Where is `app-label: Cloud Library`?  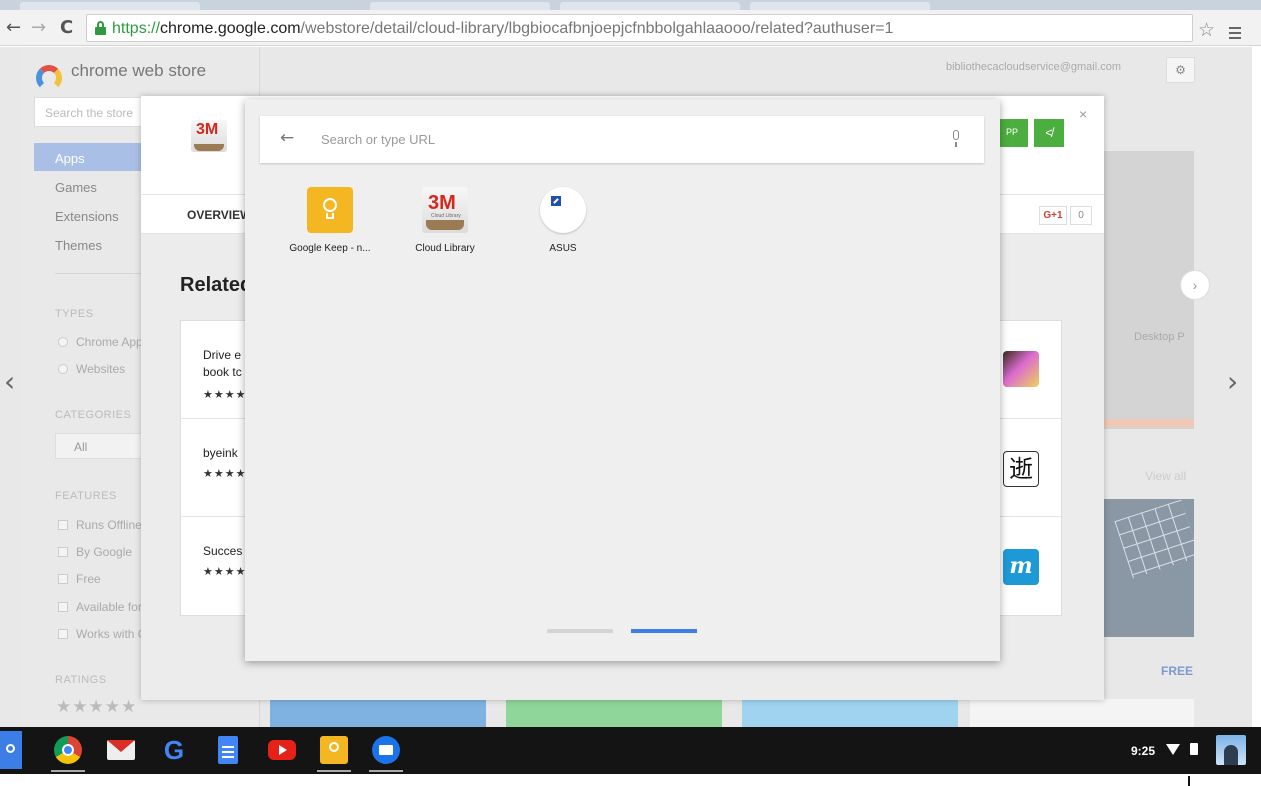 app-label: Cloud Library is located at coordinates (445, 248).